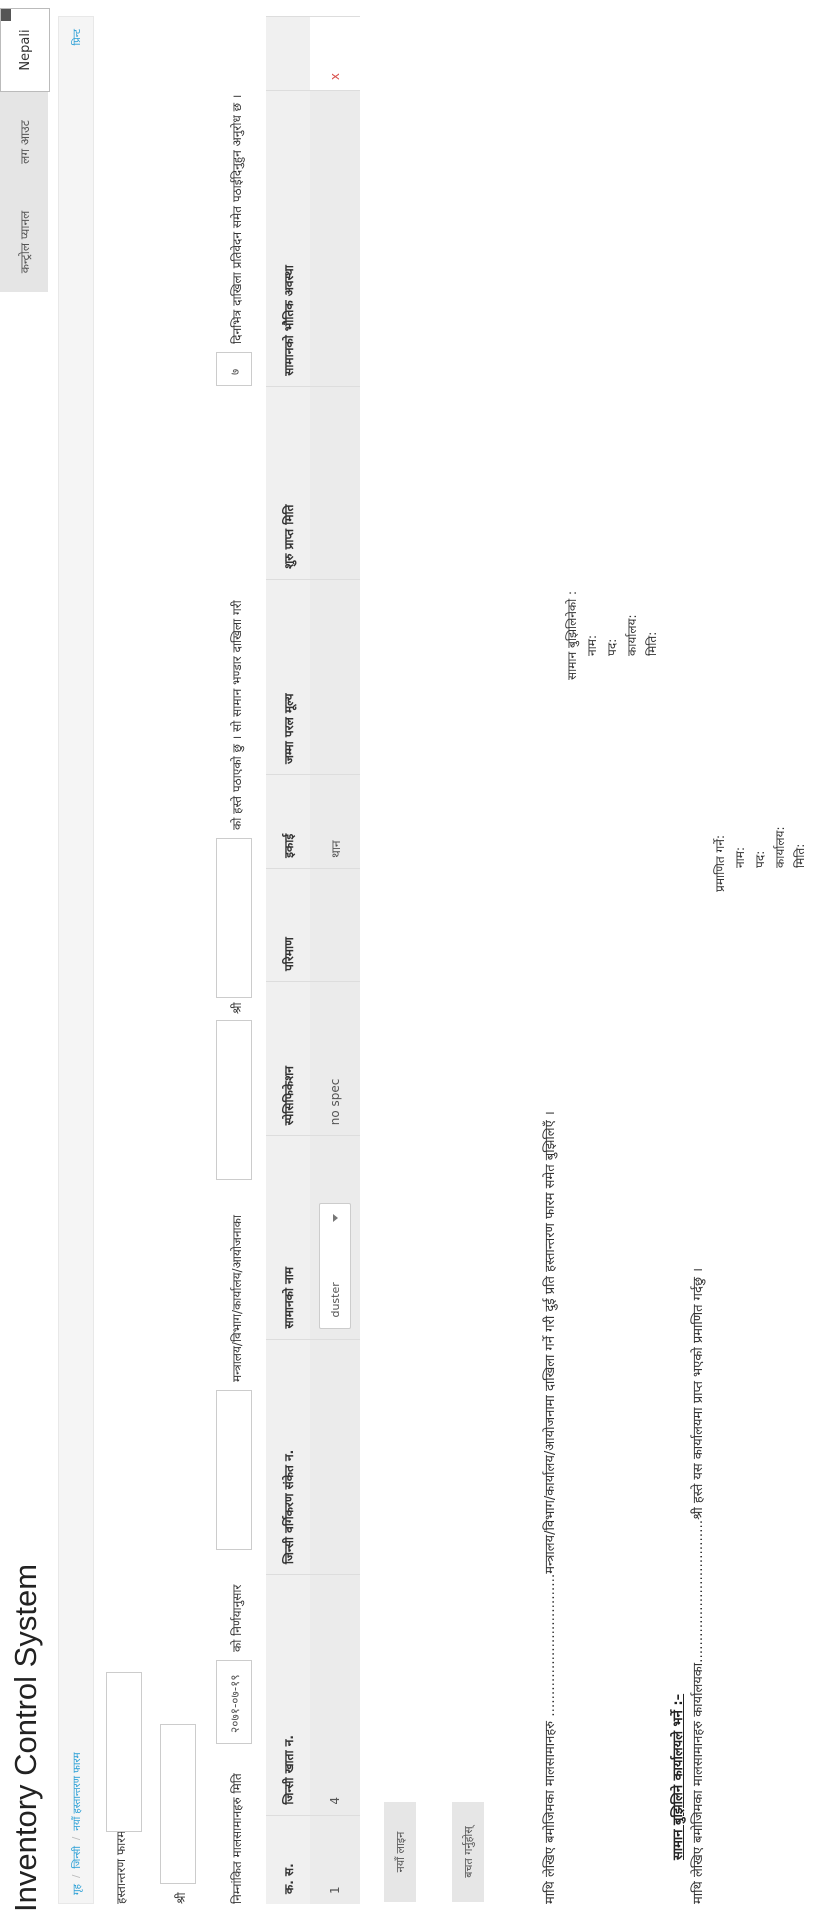 Image resolution: width=827 pixels, height=1920 pixels. What do you see at coordinates (678, 1776) in the screenshot?
I see `office-section-heading: सामान बुझिलिने कार्यालयले भर्ने :–` at bounding box center [678, 1776].